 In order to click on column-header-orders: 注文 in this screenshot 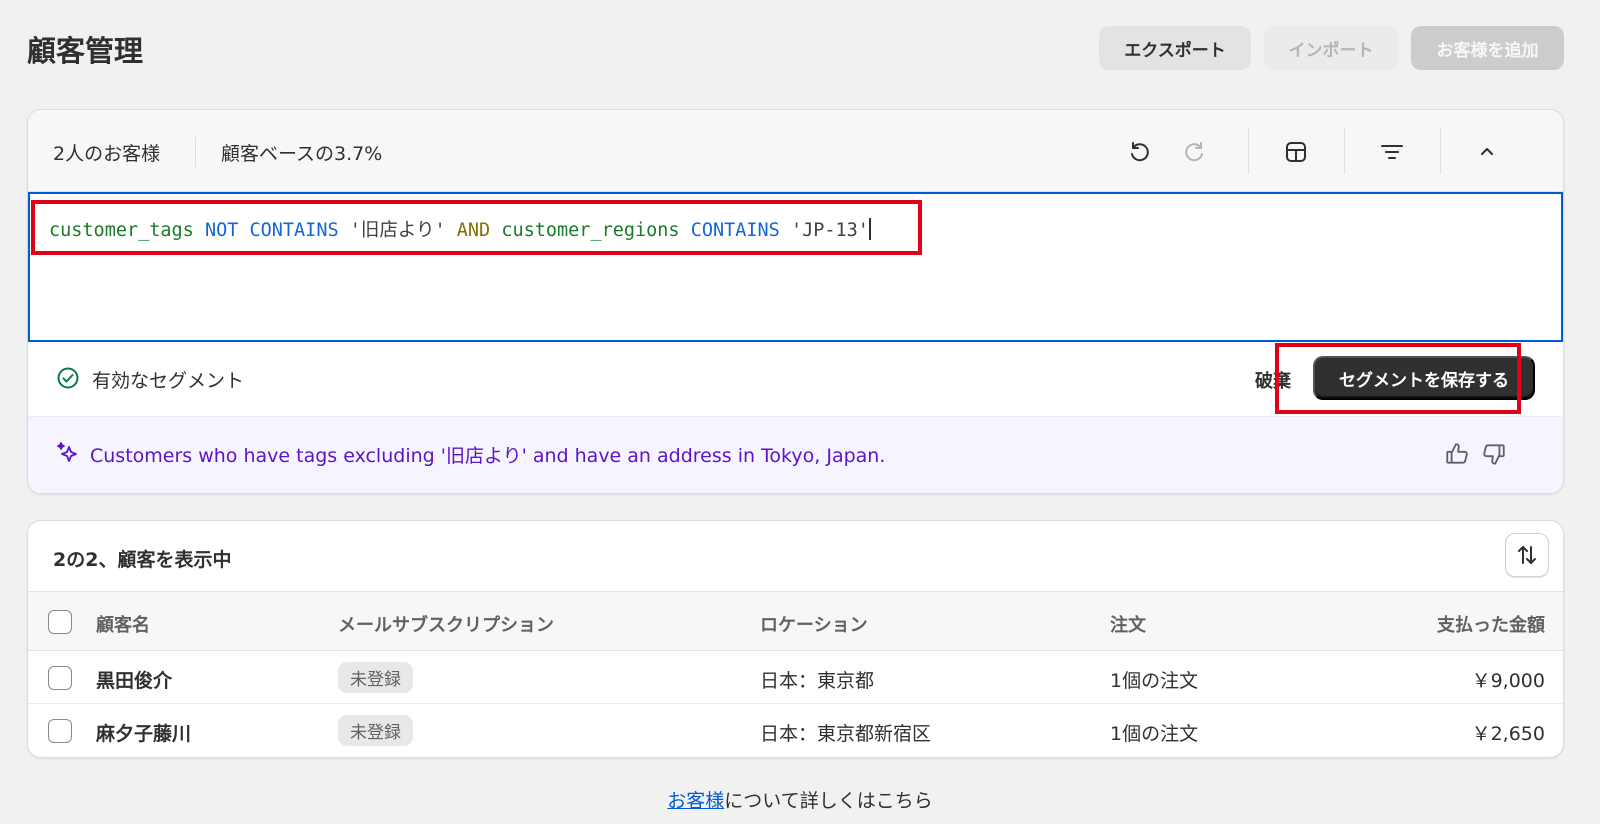, I will do `click(1128, 624)`.